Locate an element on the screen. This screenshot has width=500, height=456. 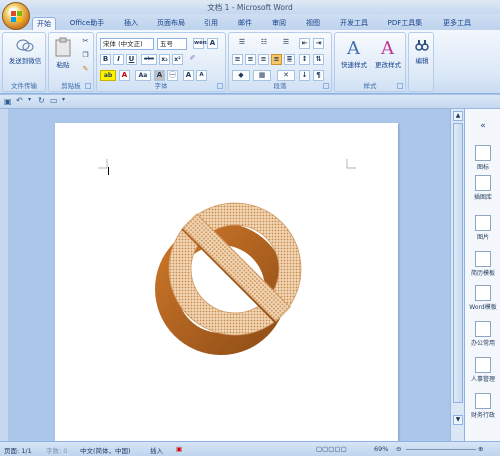
quick-styles-button: A 快速样式 is located at coordinates (354, 53).